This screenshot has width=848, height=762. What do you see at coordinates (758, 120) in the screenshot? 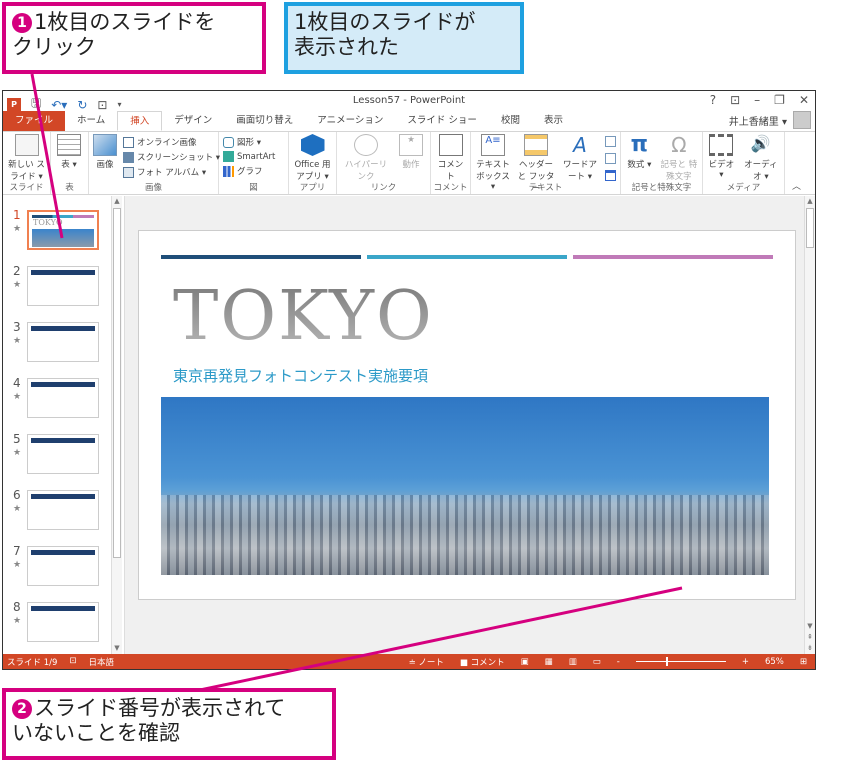
I see `user-name: 井上香緒里 ▾` at bounding box center [758, 120].